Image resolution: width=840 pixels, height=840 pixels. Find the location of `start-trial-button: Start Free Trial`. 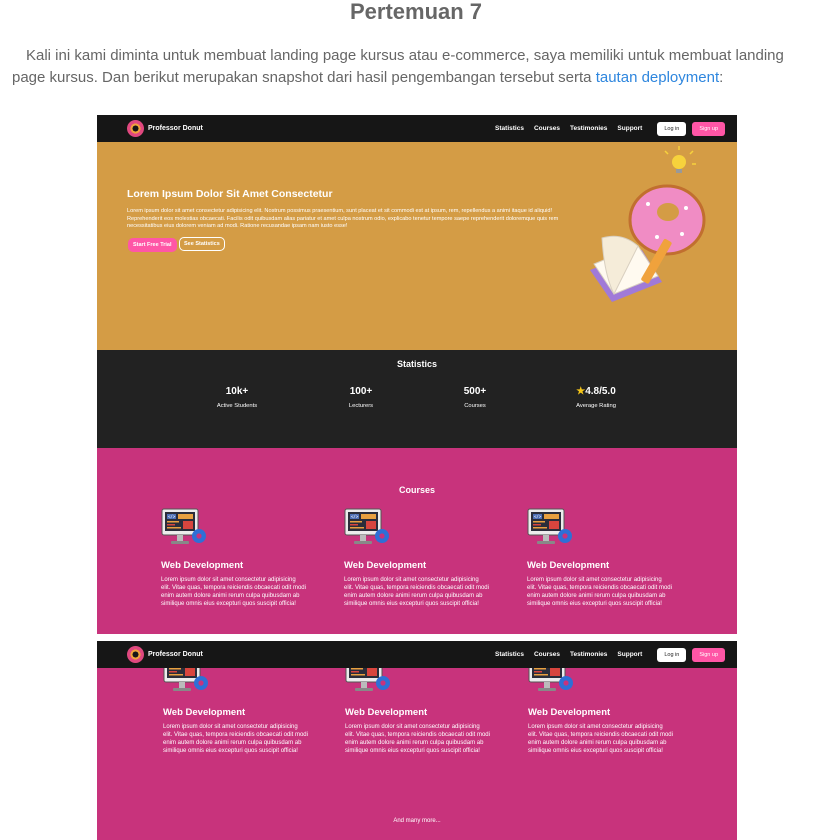

start-trial-button: Start Free Trial is located at coordinates (152, 245).